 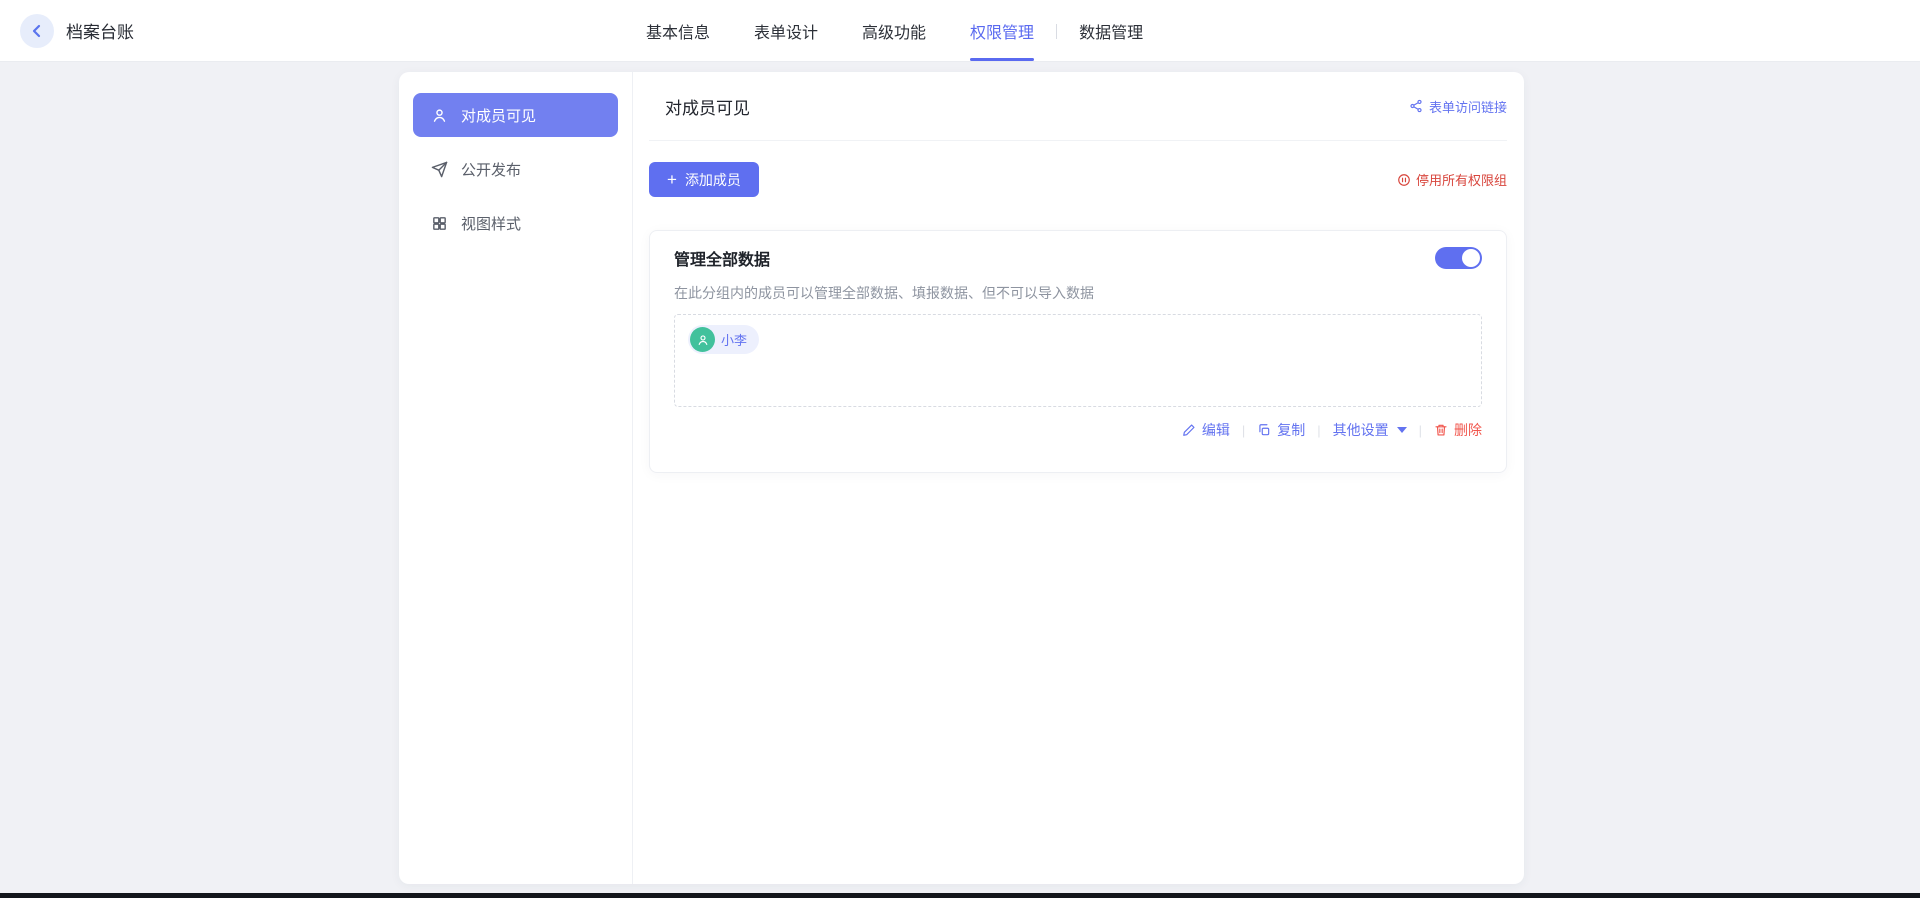 I want to click on trash-icon, so click(x=1441, y=430).